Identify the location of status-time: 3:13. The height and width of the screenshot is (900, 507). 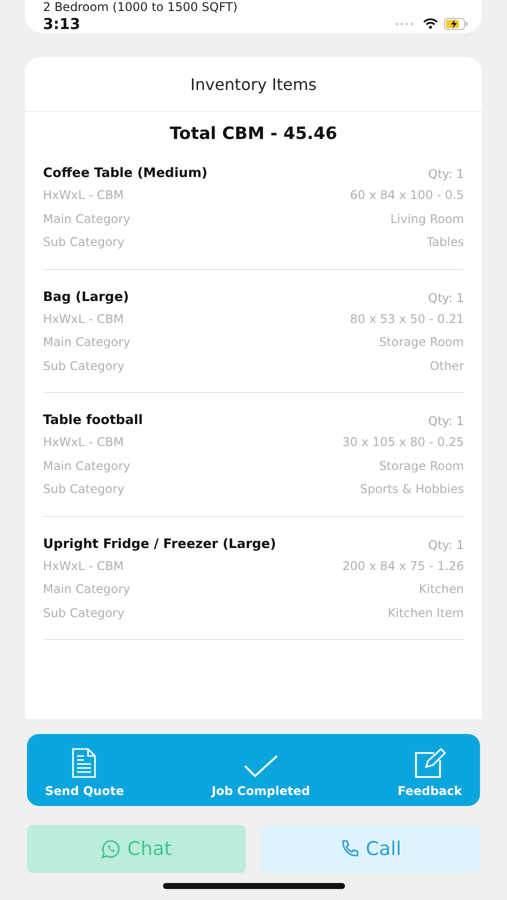
(61, 23).